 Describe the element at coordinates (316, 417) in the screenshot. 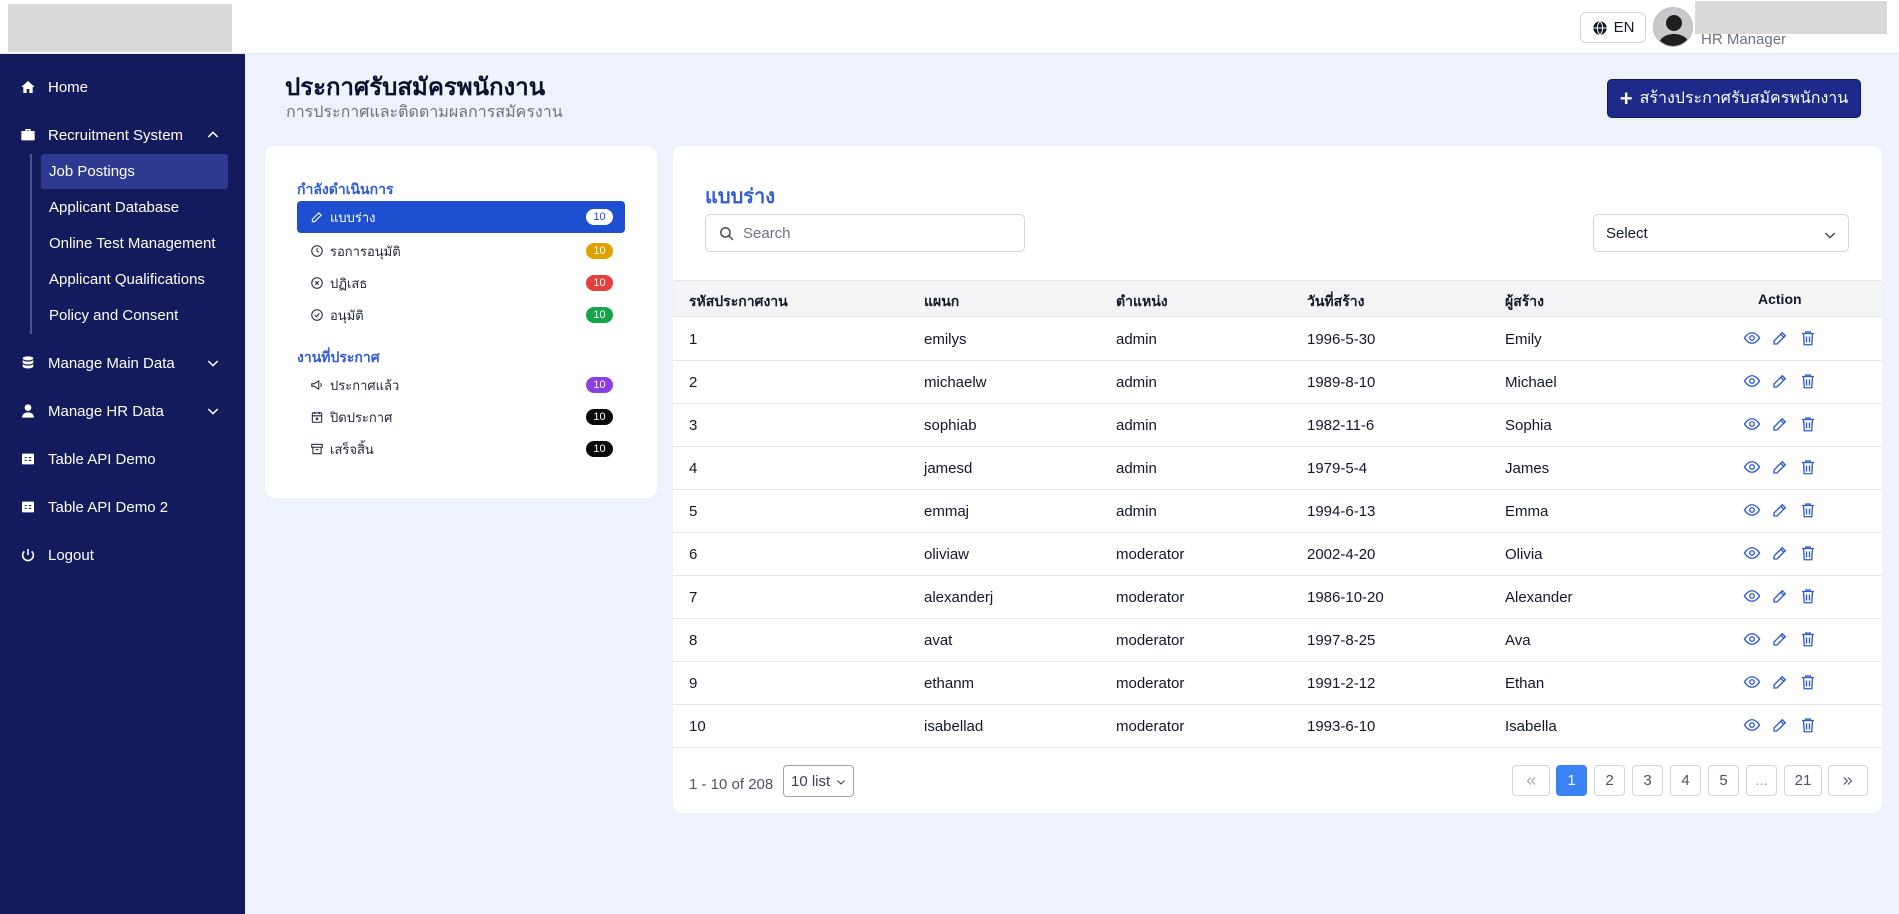

I see `calendar-x-icon` at that location.